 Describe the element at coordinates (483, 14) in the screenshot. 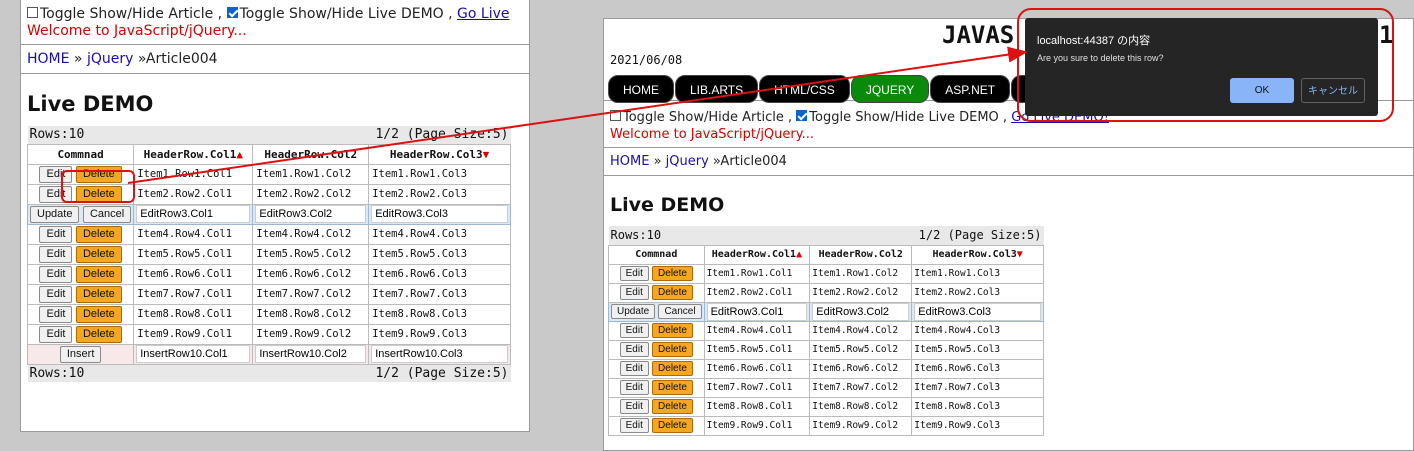

I see `go-live-link: Go Live` at that location.